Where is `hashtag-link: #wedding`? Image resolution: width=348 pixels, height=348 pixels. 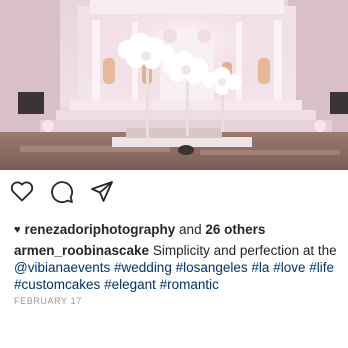
hashtag-link: #wedding is located at coordinates (143, 267).